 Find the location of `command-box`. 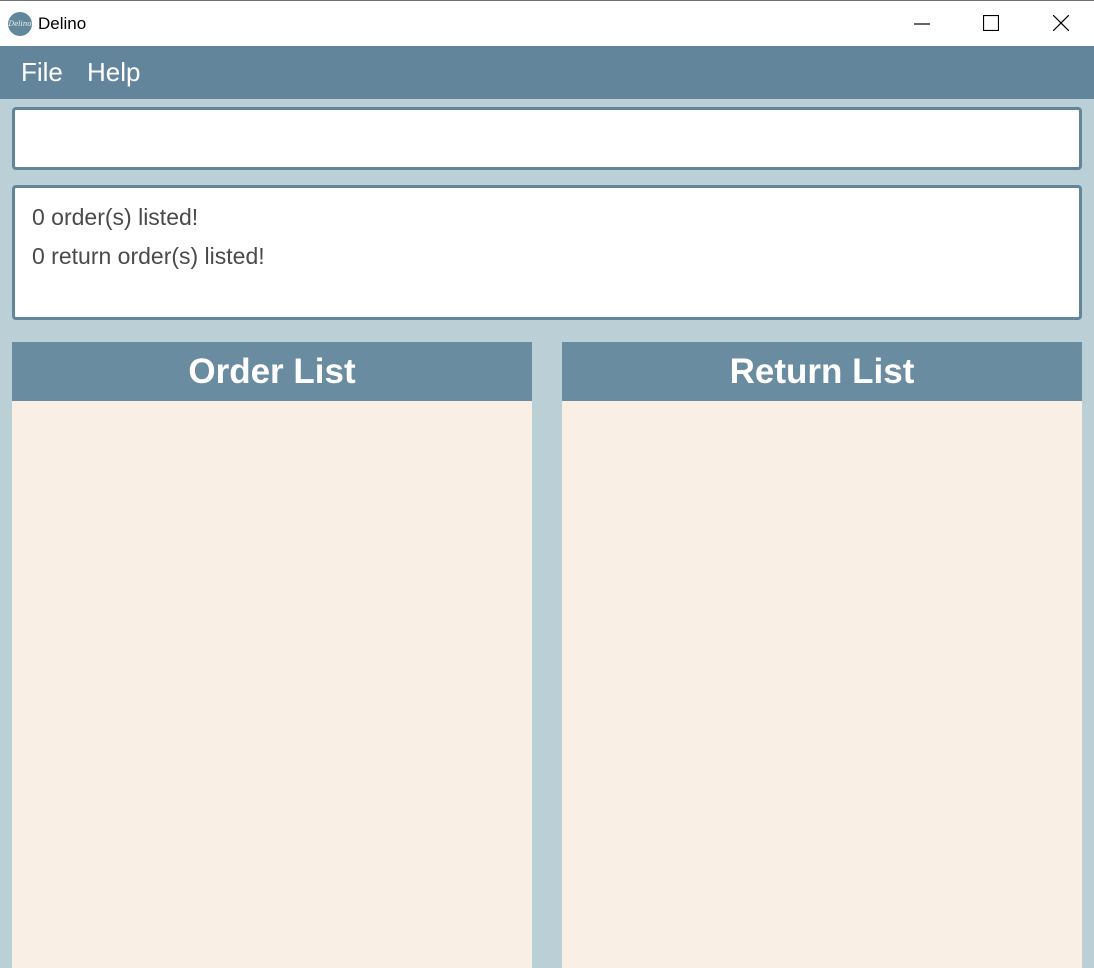

command-box is located at coordinates (547, 138).